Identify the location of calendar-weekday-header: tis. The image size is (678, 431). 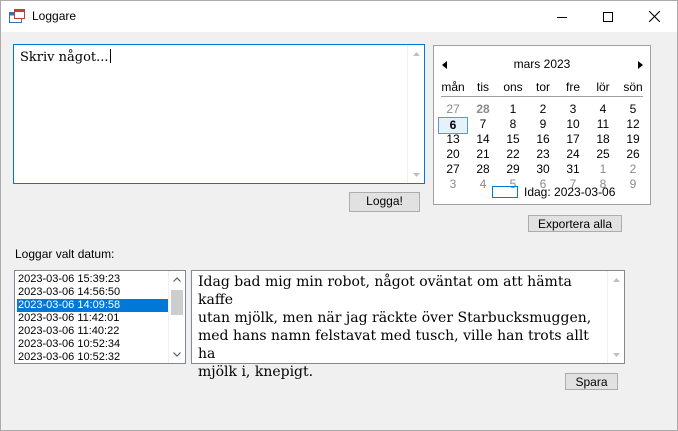
(483, 87).